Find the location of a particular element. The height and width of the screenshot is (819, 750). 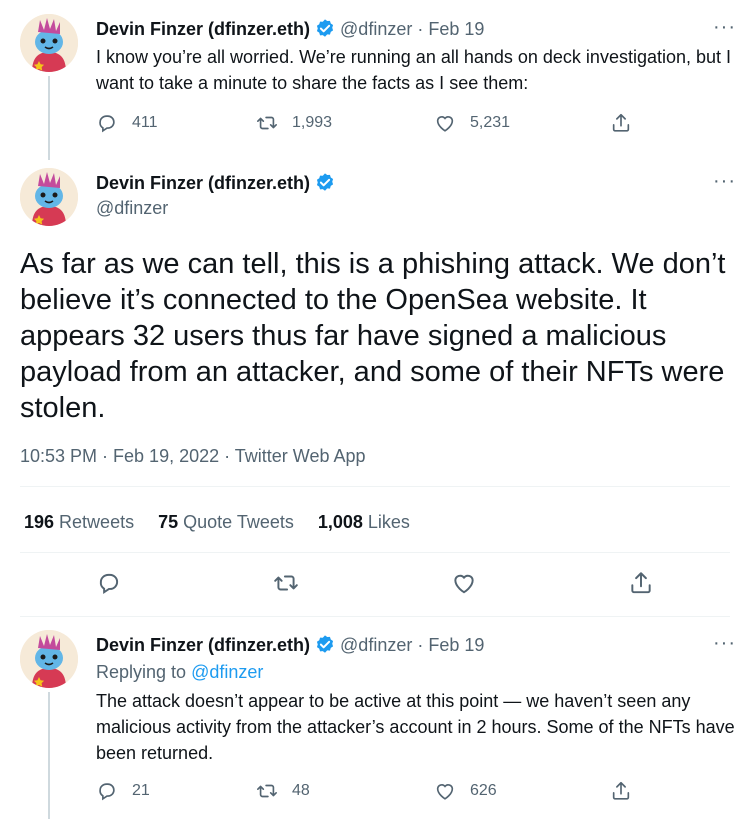

quote-tweets-stat: 75 Quote Tweets is located at coordinates (226, 522).